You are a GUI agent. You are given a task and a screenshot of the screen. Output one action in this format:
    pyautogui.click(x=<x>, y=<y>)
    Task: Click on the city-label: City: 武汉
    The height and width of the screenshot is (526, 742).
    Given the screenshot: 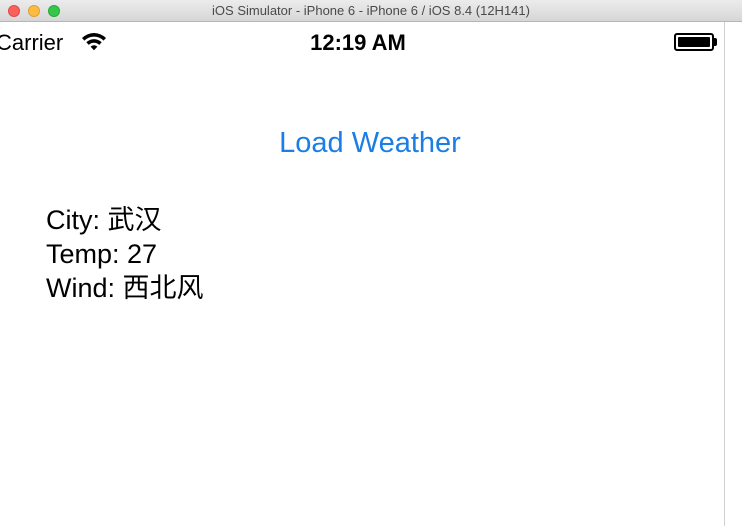 What is the action you would take?
    pyautogui.click(x=104, y=220)
    